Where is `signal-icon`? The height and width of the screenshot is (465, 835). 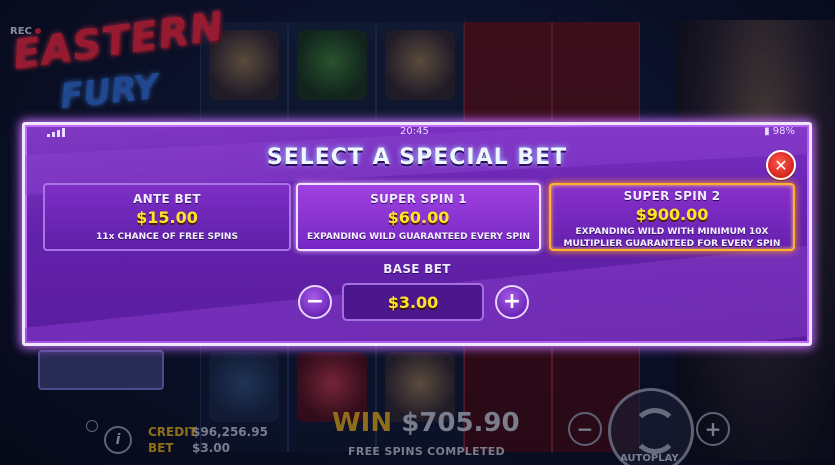
signal-icon is located at coordinates (56, 132).